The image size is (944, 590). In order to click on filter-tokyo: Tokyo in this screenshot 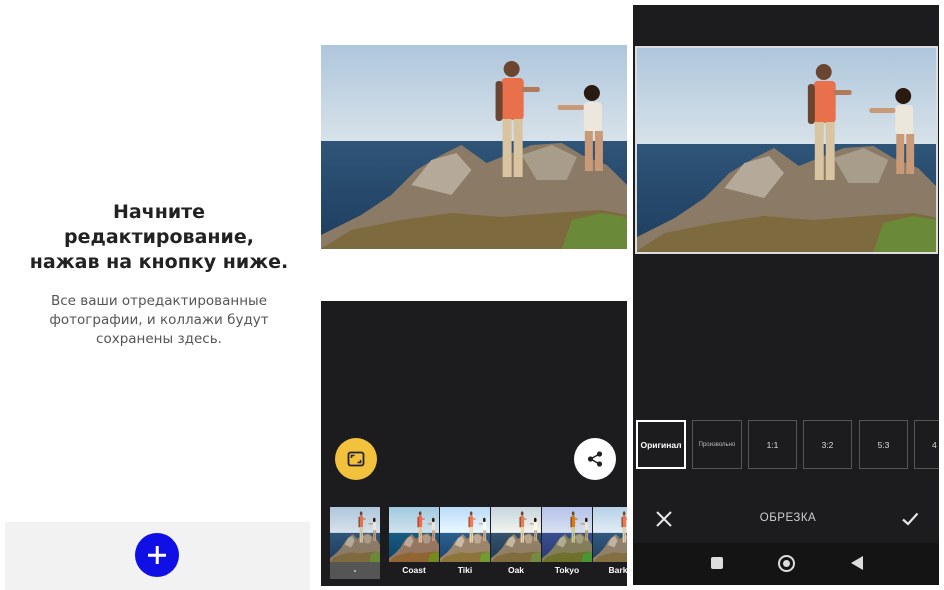, I will do `click(567, 543)`.